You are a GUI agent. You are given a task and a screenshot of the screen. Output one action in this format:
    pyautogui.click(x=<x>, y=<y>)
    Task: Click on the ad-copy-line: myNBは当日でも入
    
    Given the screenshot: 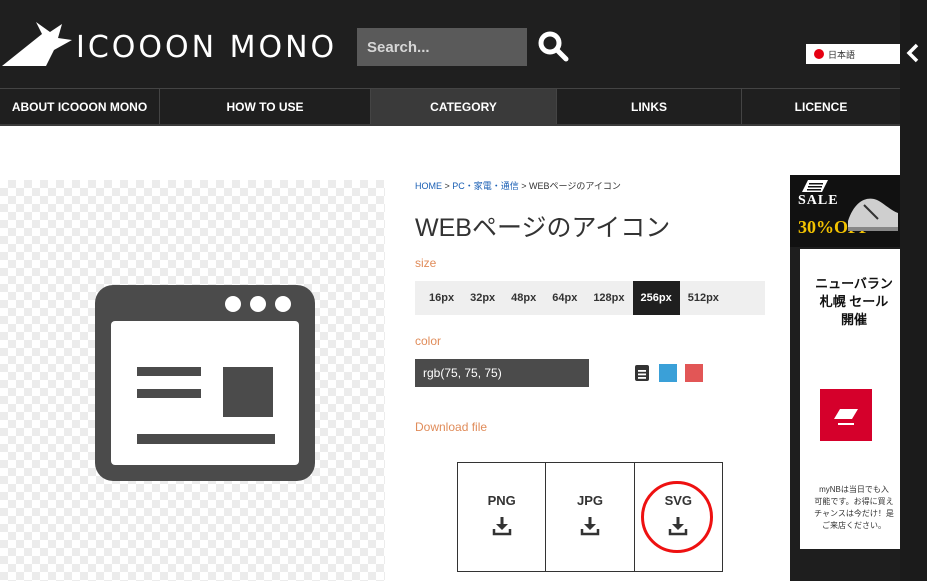 What is the action you would take?
    pyautogui.click(x=854, y=489)
    